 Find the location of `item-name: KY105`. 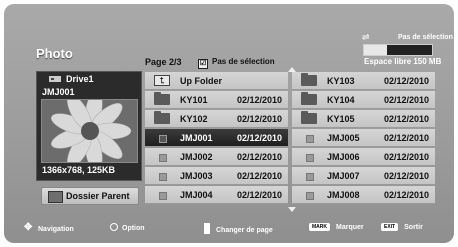

item-name: KY105 is located at coordinates (341, 119).